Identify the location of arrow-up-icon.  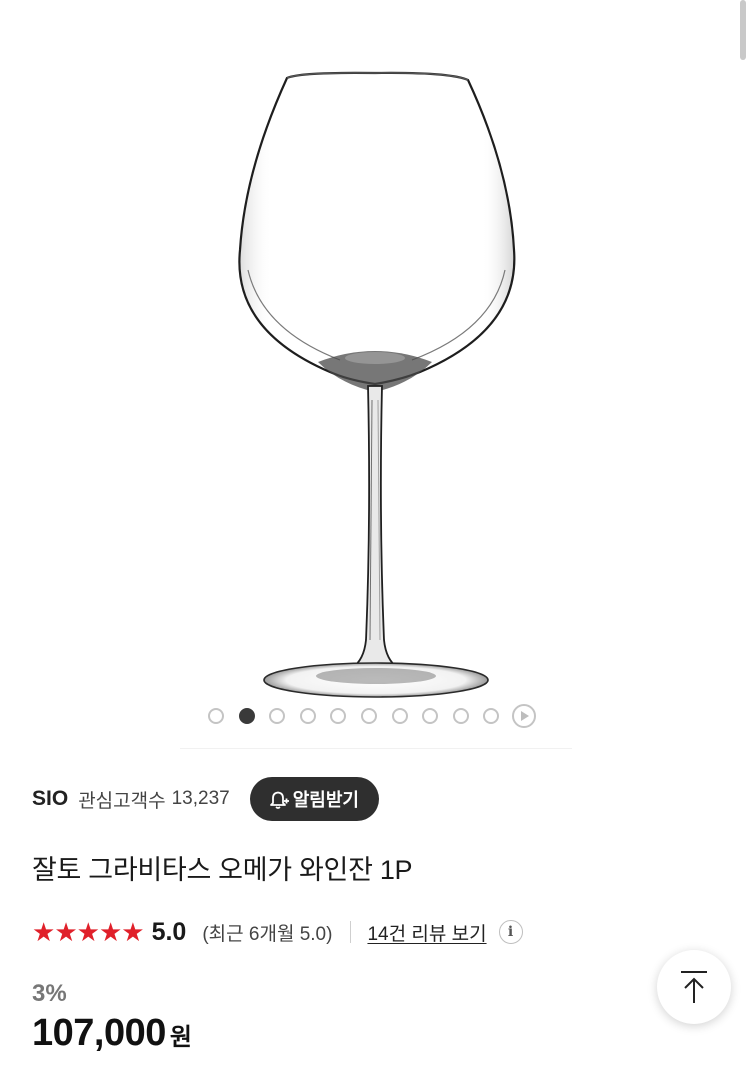
(694, 987).